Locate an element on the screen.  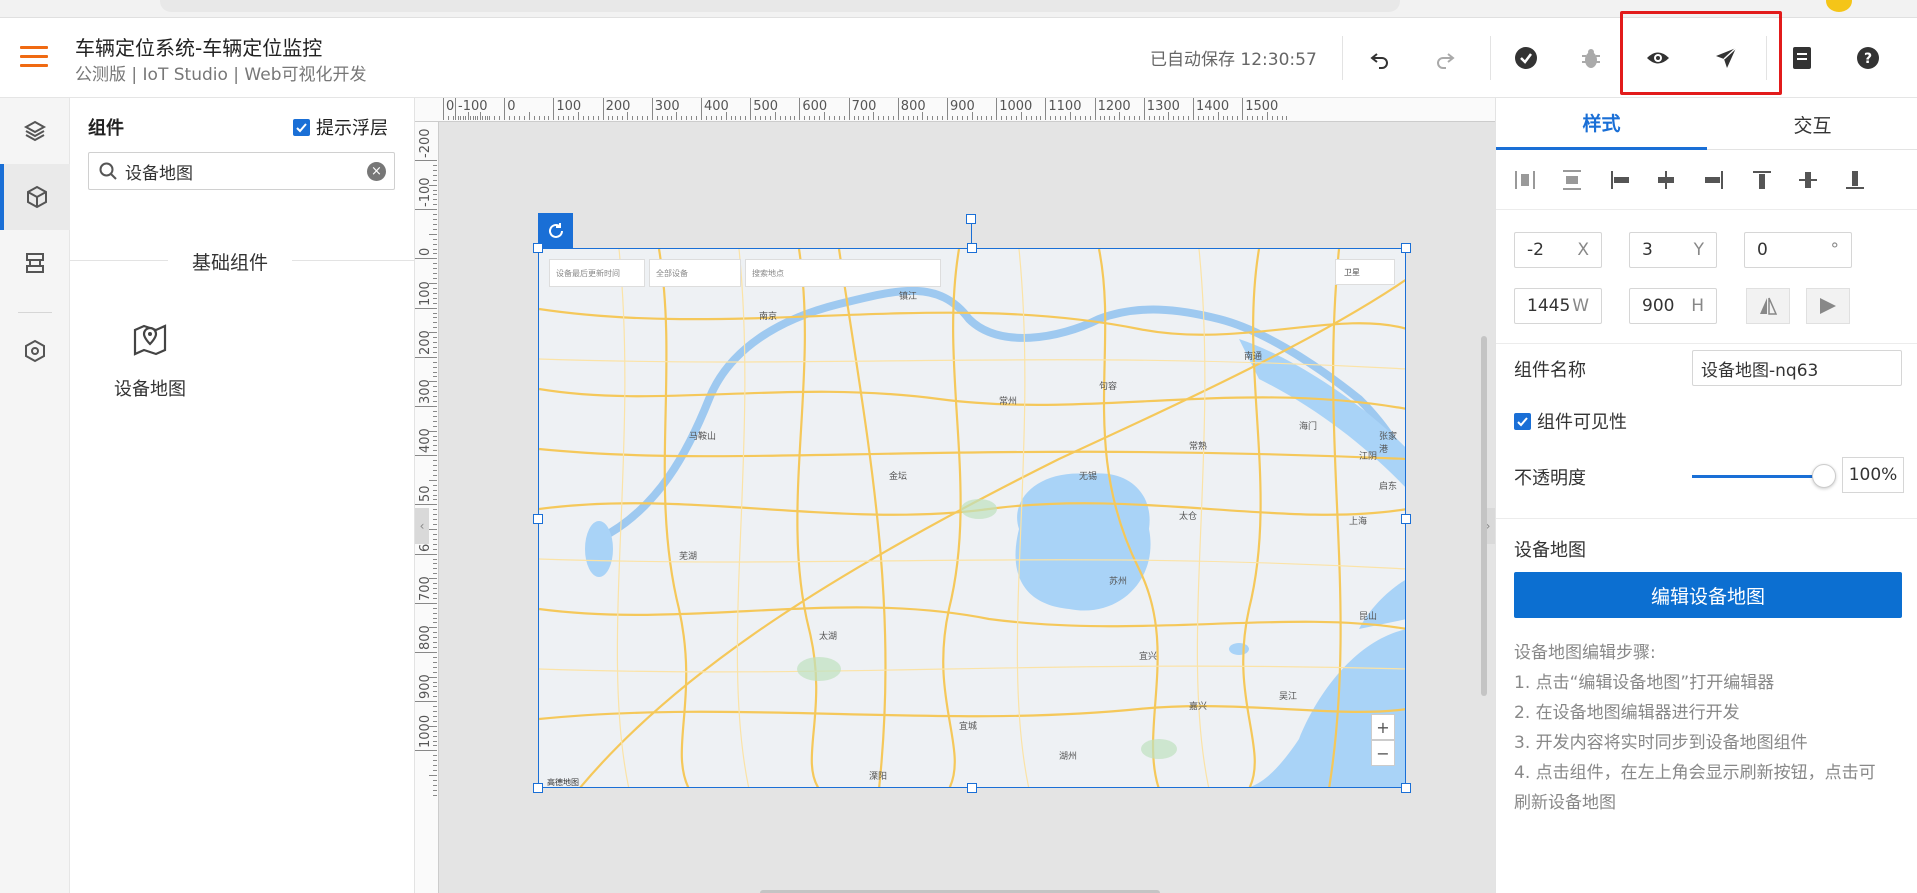
height-field: 900 H is located at coordinates (1673, 306).